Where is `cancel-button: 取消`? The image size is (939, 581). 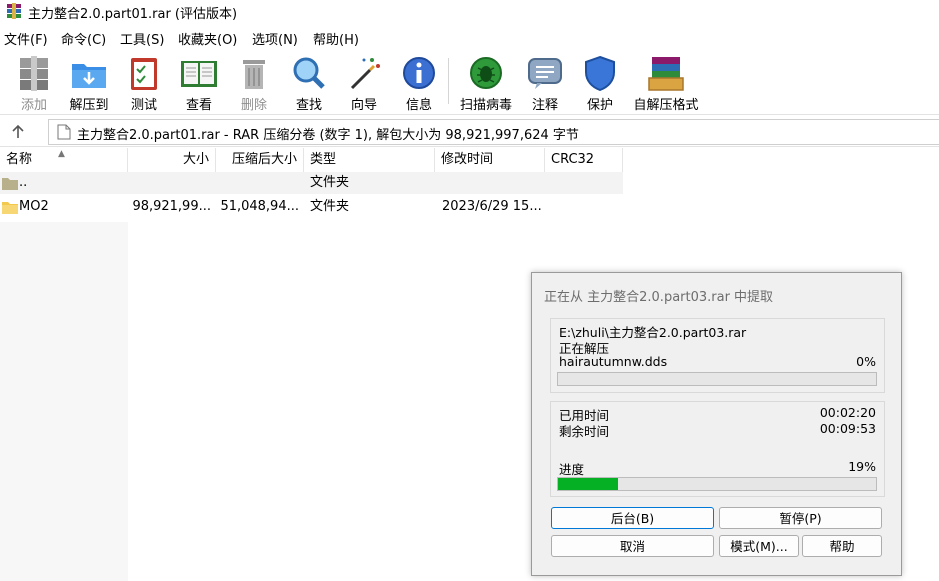
cancel-button: 取消 is located at coordinates (632, 546).